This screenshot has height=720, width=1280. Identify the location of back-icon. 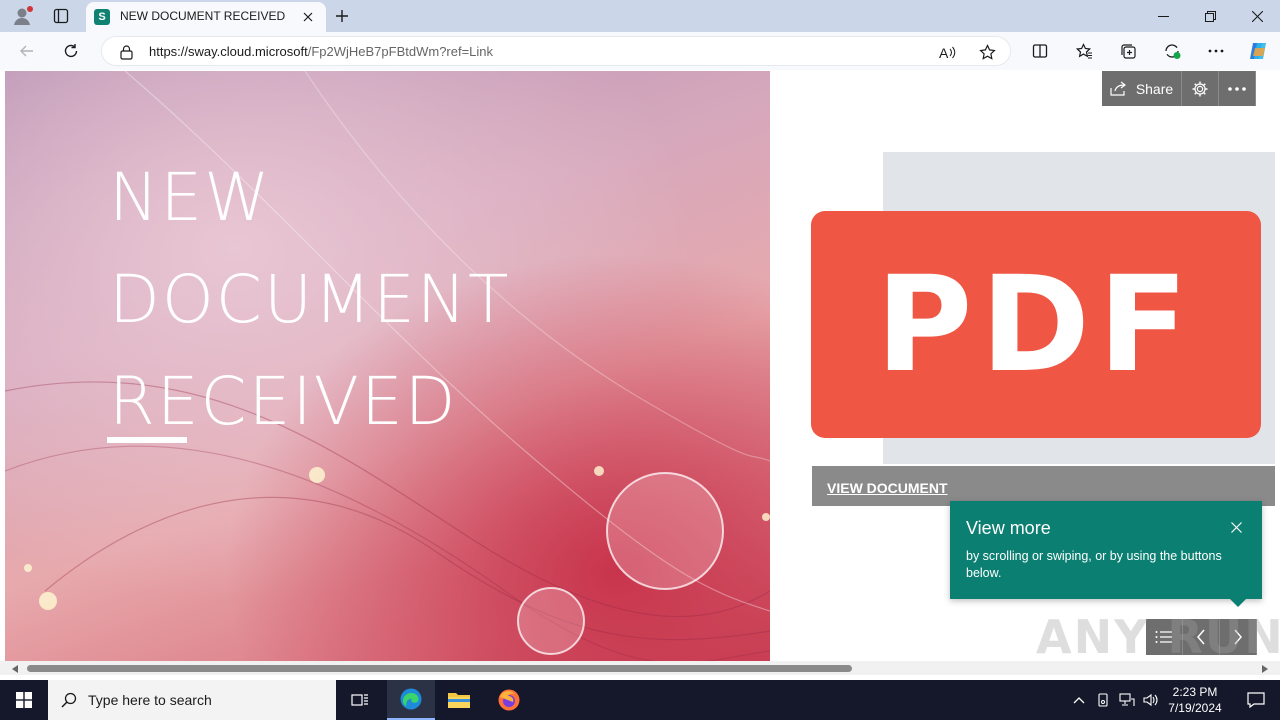
(27, 51).